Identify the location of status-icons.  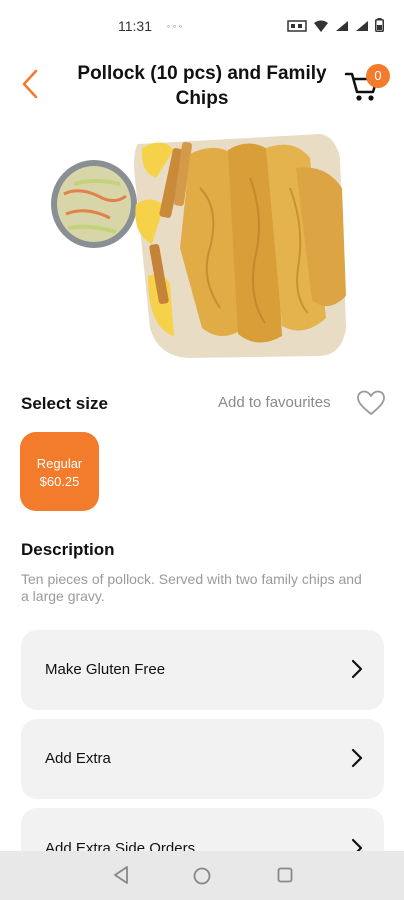
(335, 27).